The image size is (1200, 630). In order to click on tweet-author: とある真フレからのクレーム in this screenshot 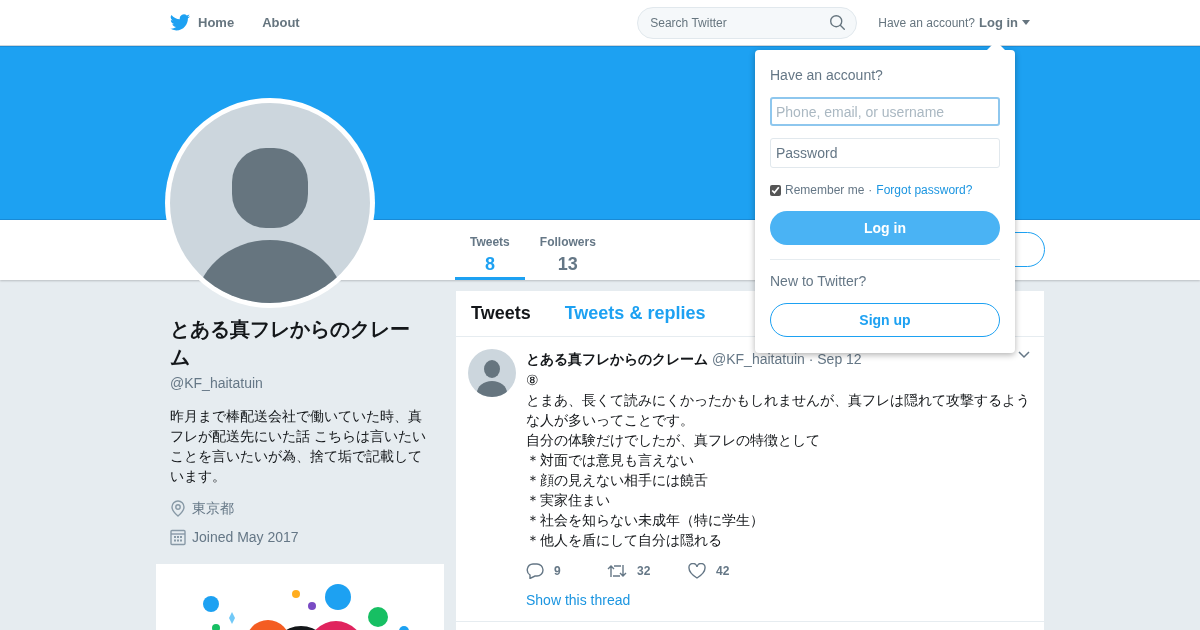, I will do `click(617, 359)`.